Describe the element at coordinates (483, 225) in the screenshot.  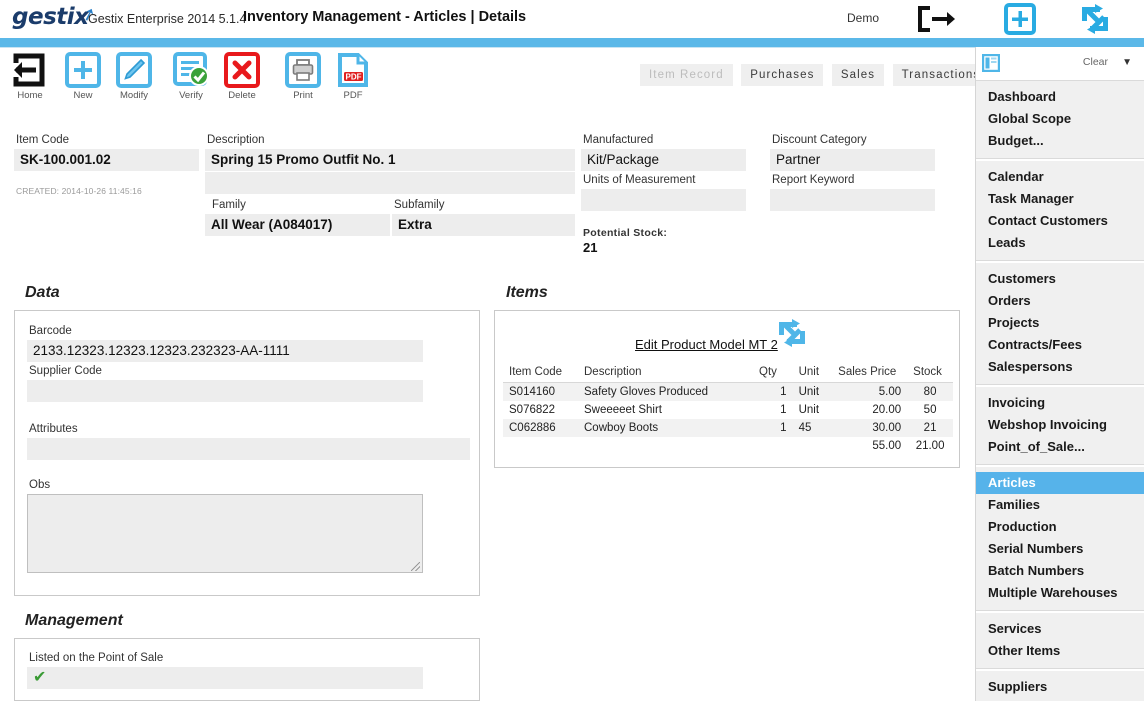
I see `subfamily-field: Extra` at that location.